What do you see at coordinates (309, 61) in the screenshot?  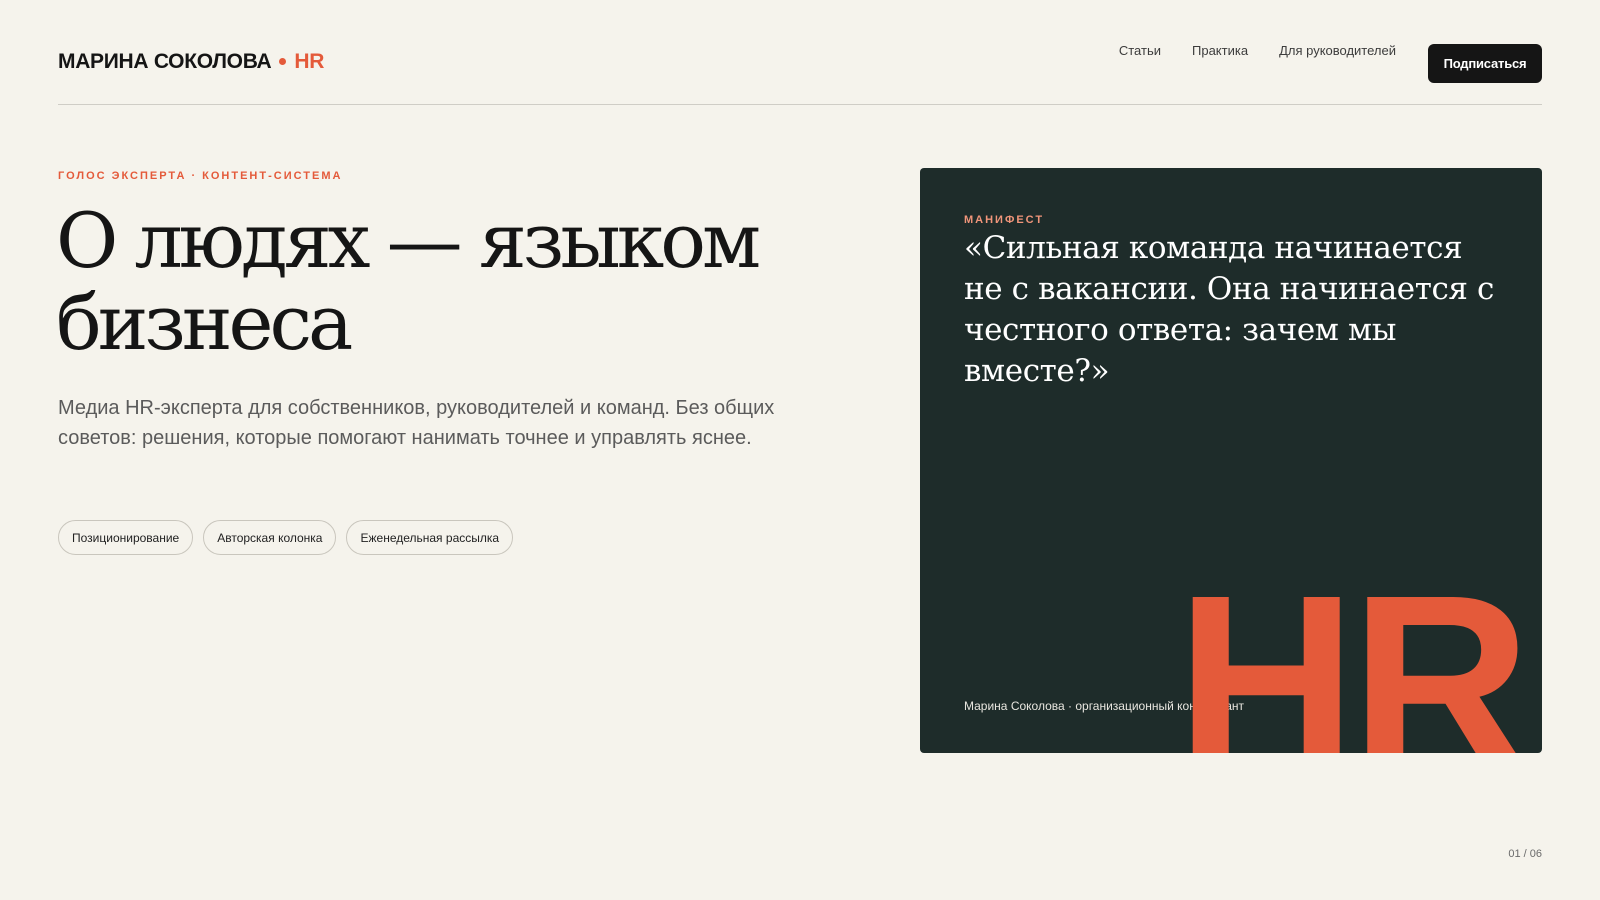 I see `logo-accent: HR` at bounding box center [309, 61].